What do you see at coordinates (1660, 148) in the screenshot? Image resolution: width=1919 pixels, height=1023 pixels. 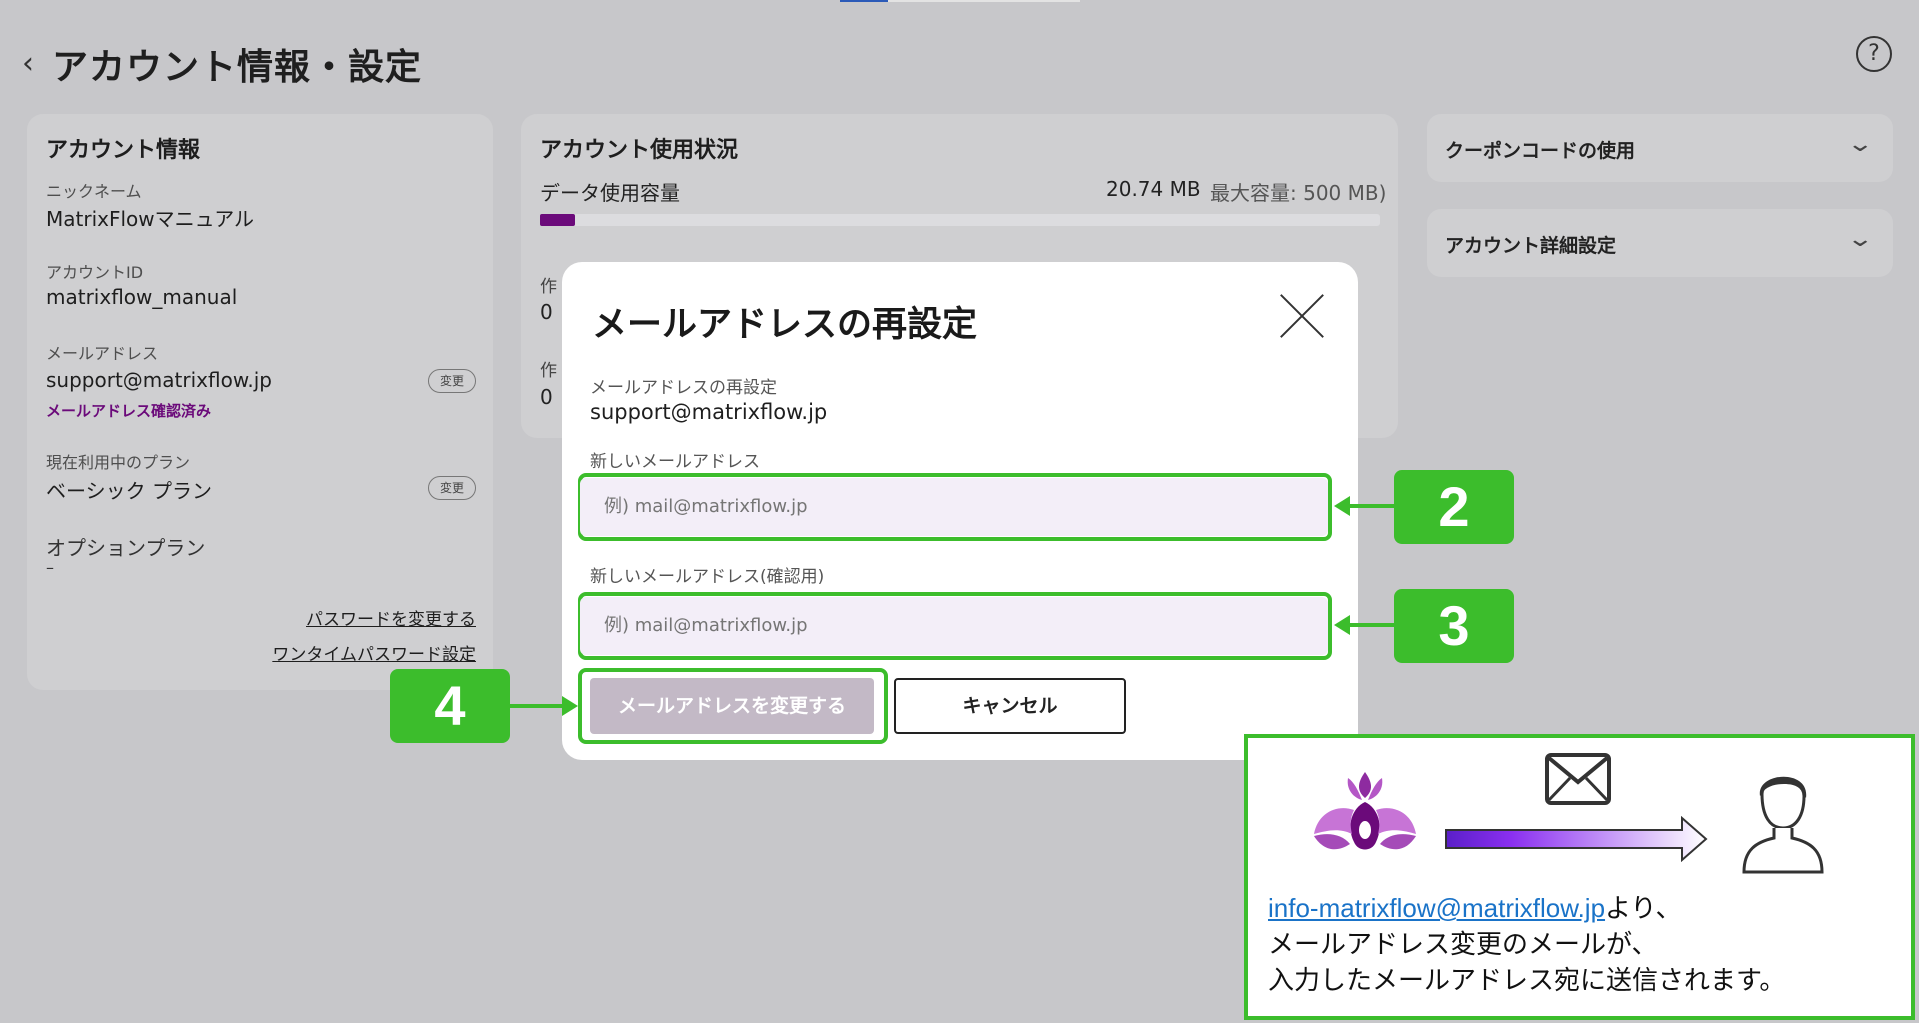 I see `coupon-accordion: クーポンコードの使用 ⌄` at bounding box center [1660, 148].